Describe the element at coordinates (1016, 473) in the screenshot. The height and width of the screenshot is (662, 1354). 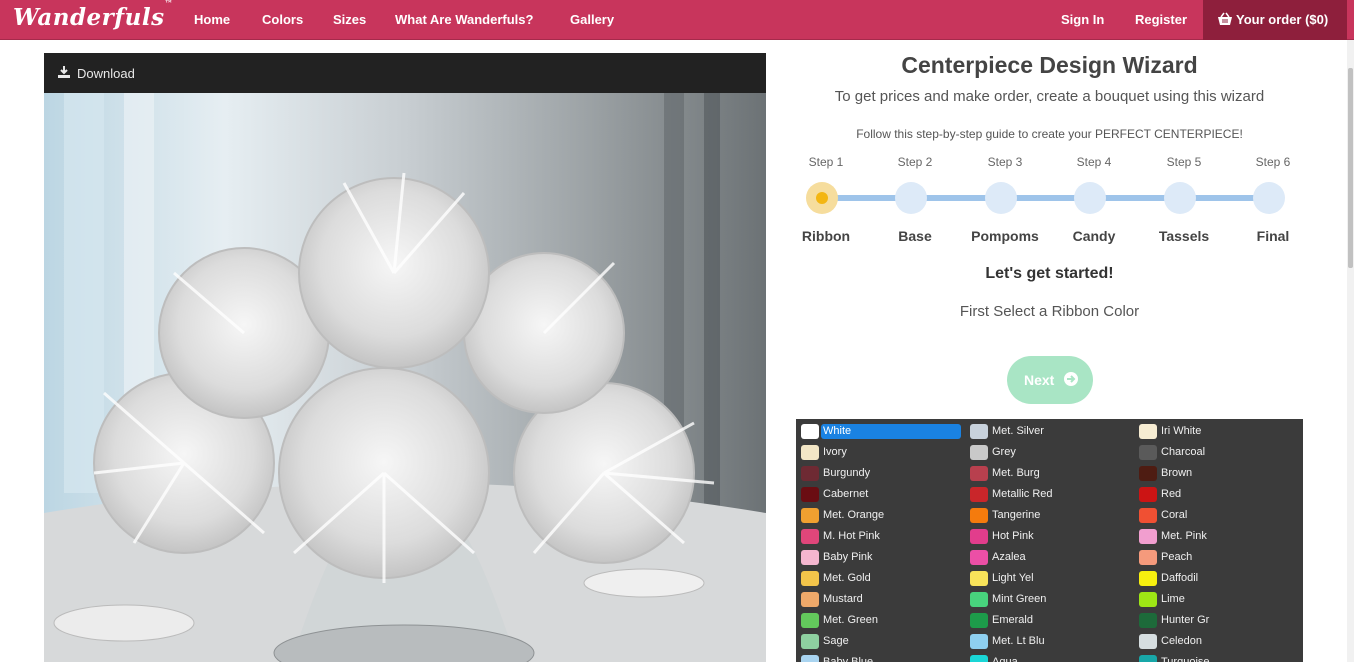
I see `color-name: Met. Burg` at that location.